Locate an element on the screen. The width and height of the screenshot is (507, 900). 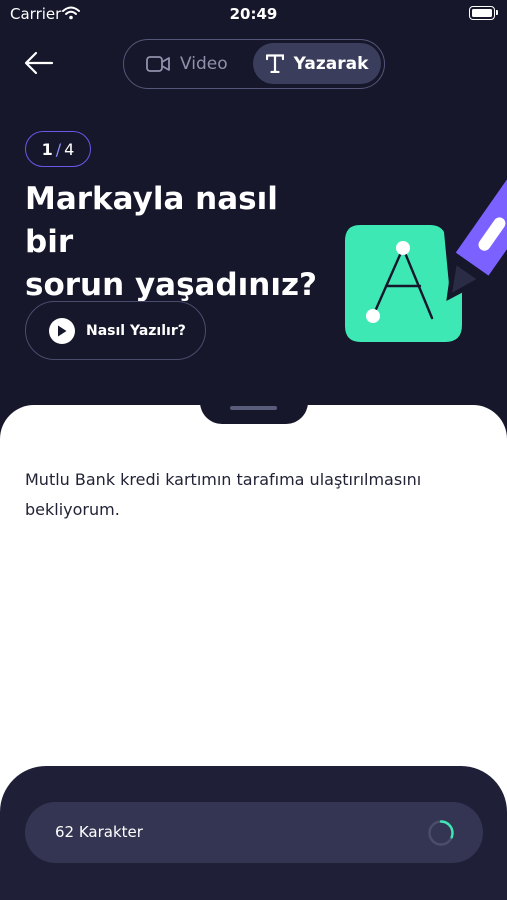
mode-toggle: Video Yazarak is located at coordinates (254, 64).